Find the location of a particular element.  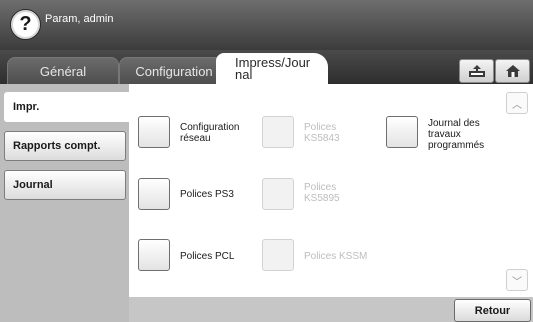

ks5895-fonts-label-1: Polices is located at coordinates (320, 187).